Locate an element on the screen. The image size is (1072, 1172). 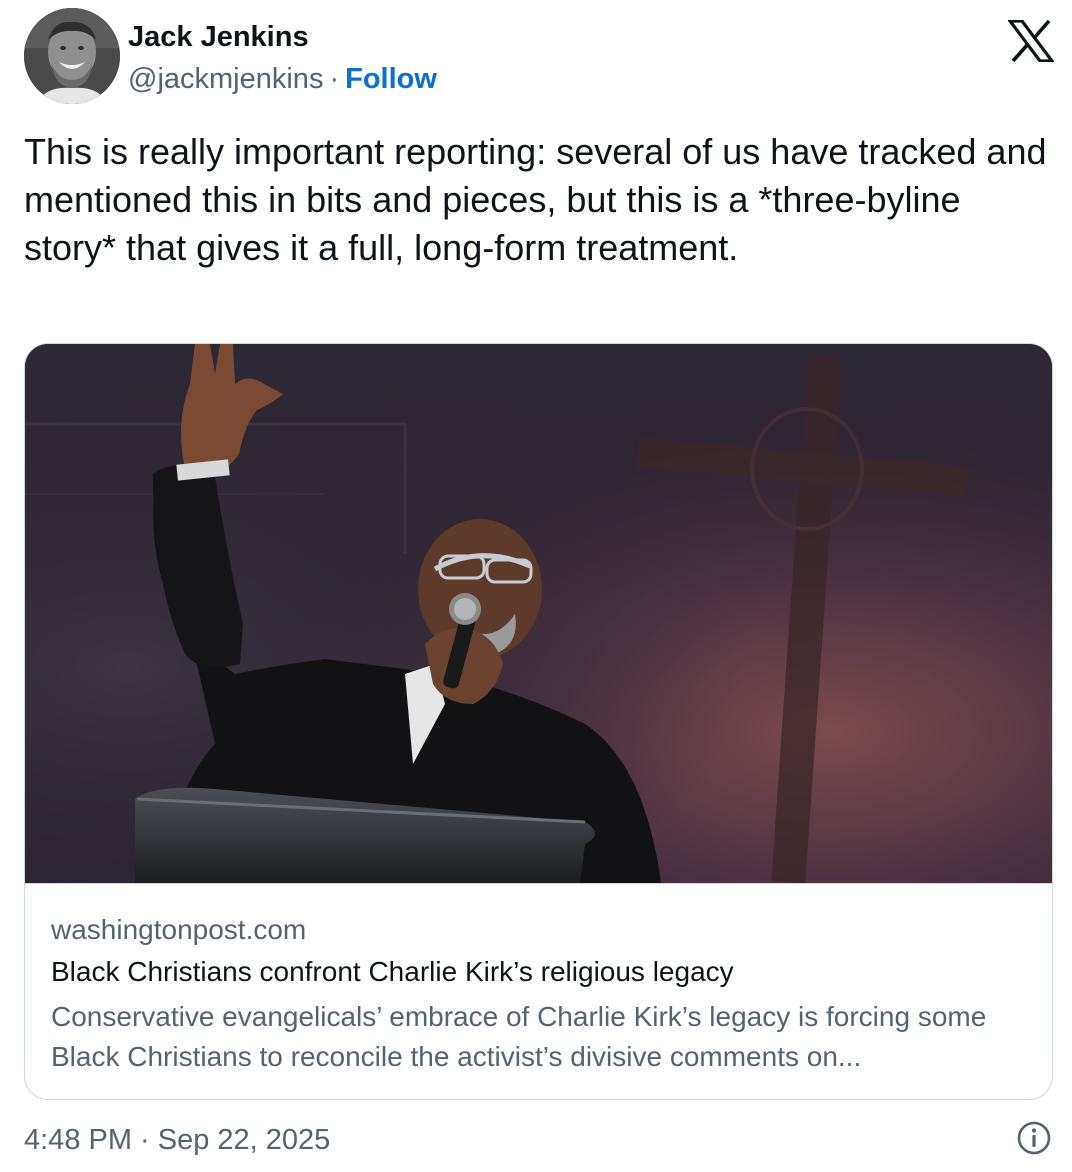
author-handle: @jackmjenkins is located at coordinates (225, 79).